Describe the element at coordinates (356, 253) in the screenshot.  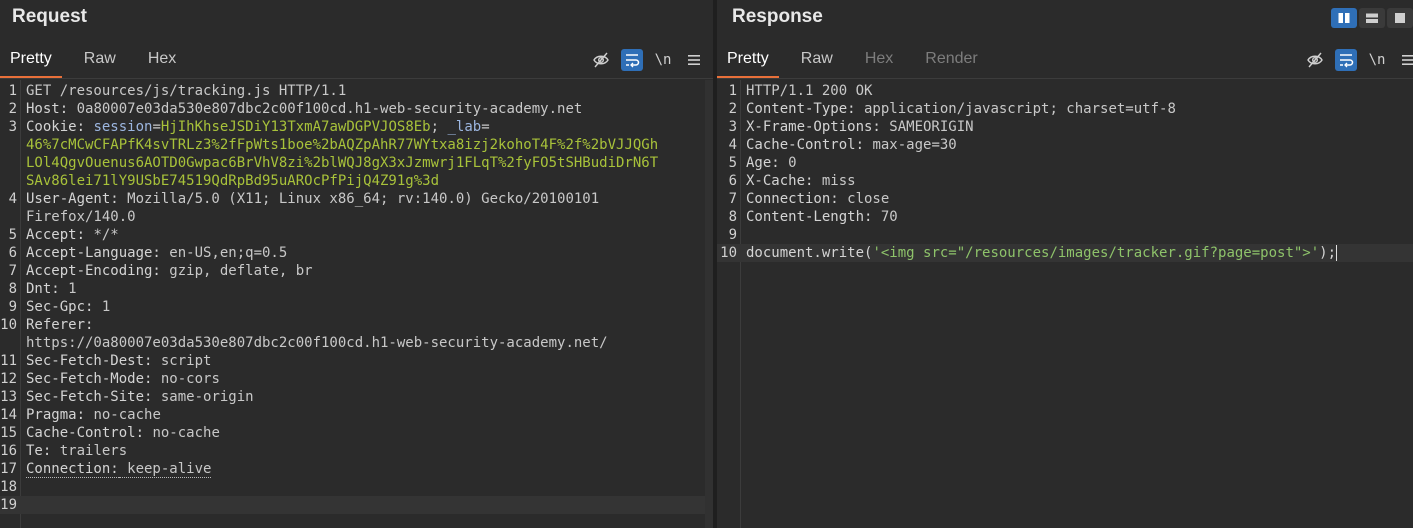
I see `request-line: 6 Accept-Language: en-US,en;q=0.5` at that location.